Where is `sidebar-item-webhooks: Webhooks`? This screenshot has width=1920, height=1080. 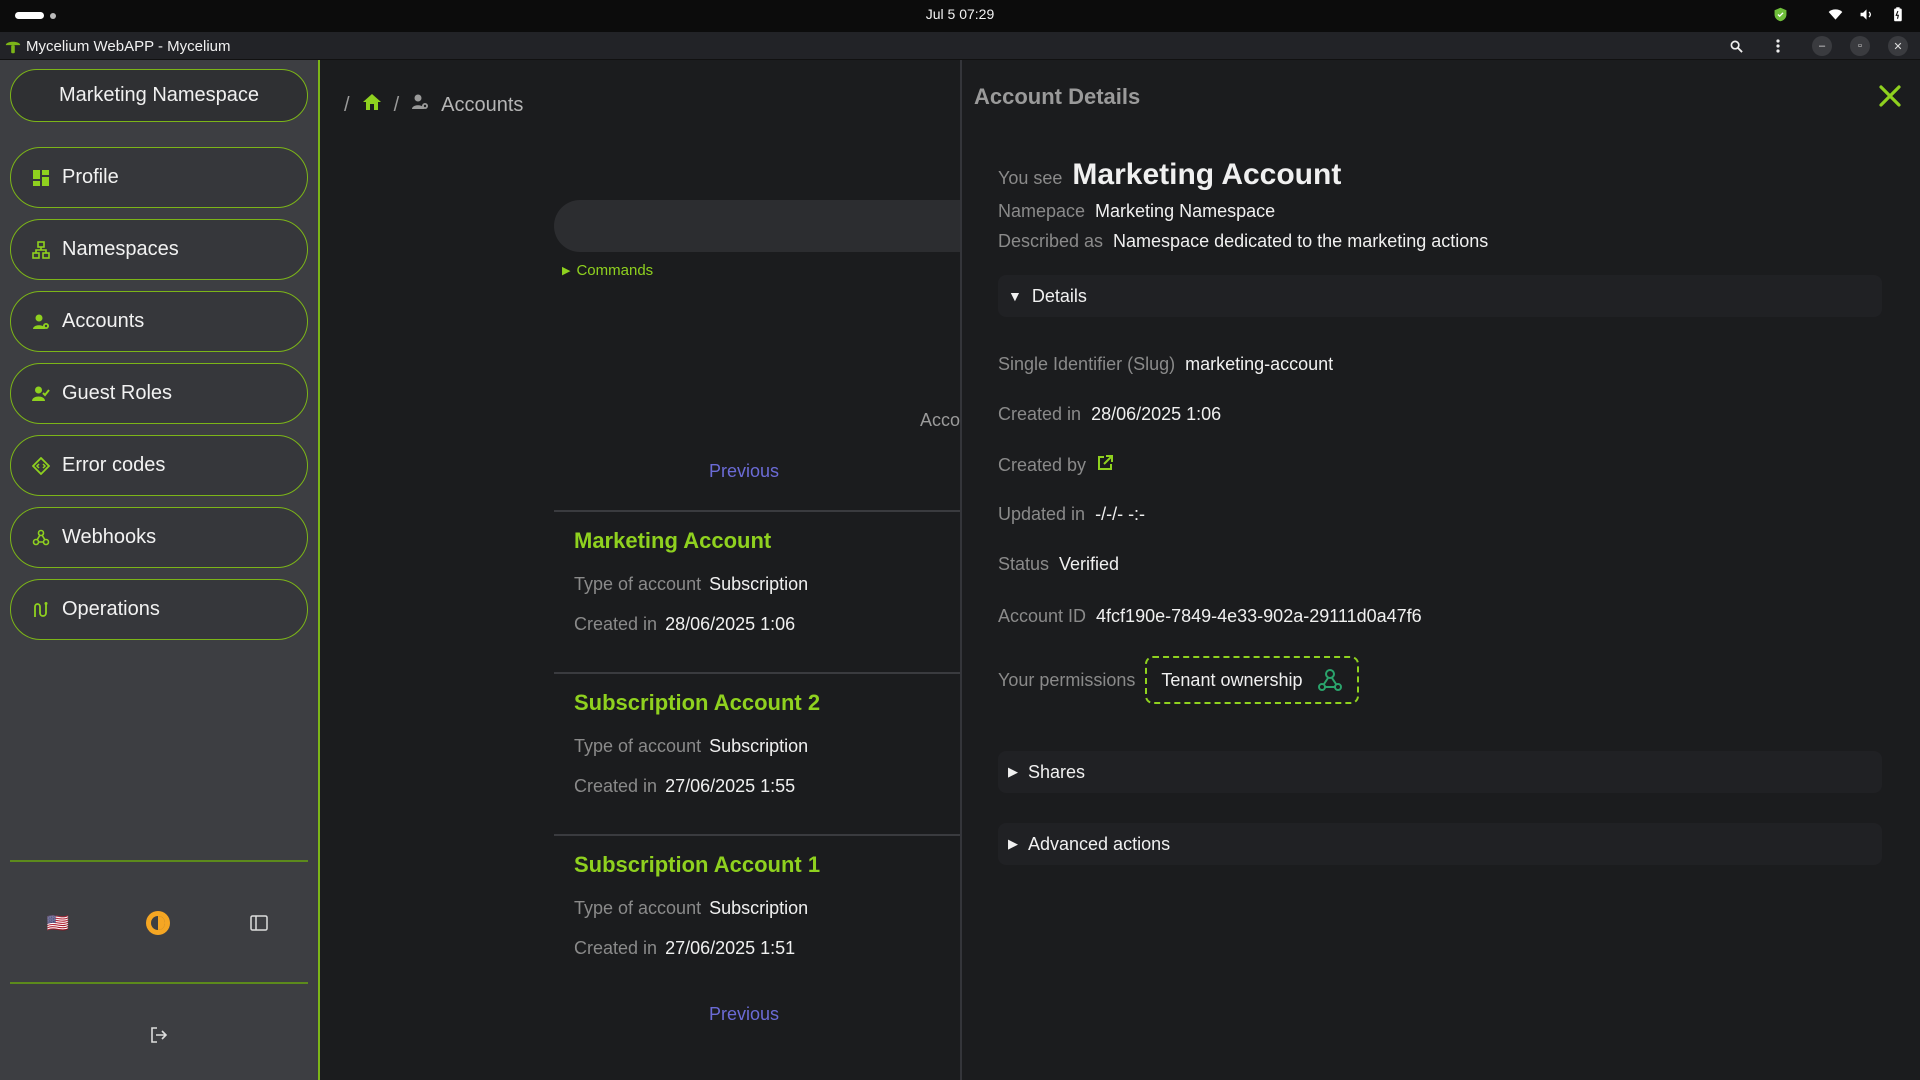
sidebar-item-webhooks: Webhooks is located at coordinates (159, 537).